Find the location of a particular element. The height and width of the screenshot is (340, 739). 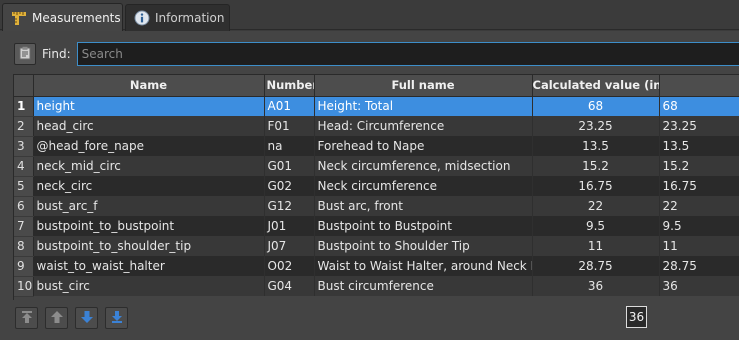

row-number: 7 is located at coordinates (24, 226).